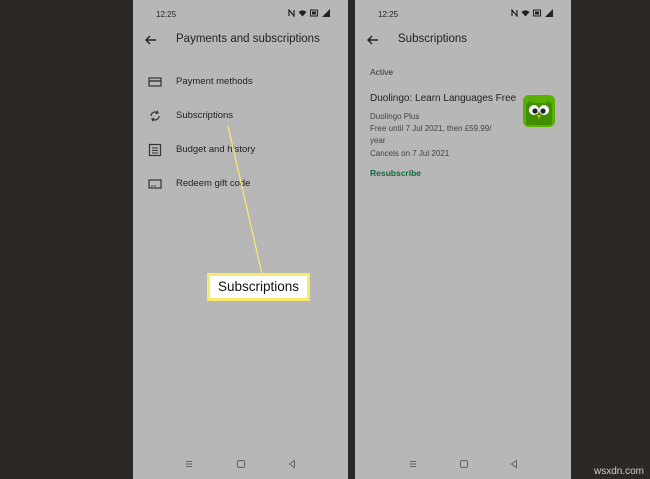 This screenshot has width=650, height=479. What do you see at coordinates (539, 111) in the screenshot?
I see `duolingo-owl-icon` at bounding box center [539, 111].